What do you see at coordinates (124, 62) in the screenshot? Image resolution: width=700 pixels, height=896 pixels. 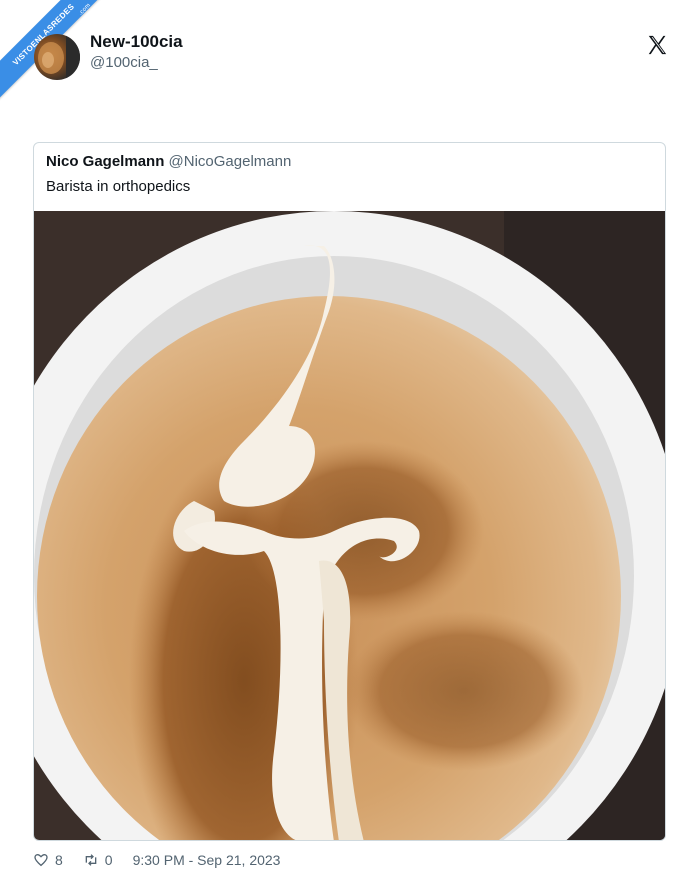 I see `author-handle: @100cia_` at bounding box center [124, 62].